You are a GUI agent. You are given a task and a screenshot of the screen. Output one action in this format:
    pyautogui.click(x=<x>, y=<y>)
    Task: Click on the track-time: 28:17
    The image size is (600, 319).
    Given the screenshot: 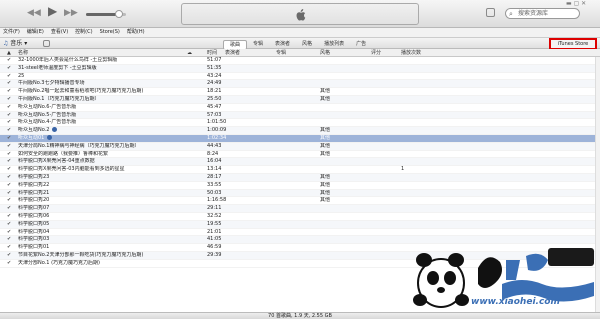 What is the action you would take?
    pyautogui.click(x=214, y=176)
    